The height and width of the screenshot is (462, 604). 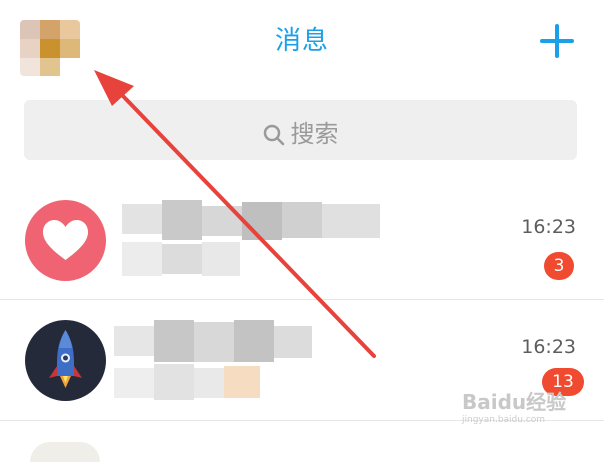 I want to click on search-icon, so click(x=274, y=135).